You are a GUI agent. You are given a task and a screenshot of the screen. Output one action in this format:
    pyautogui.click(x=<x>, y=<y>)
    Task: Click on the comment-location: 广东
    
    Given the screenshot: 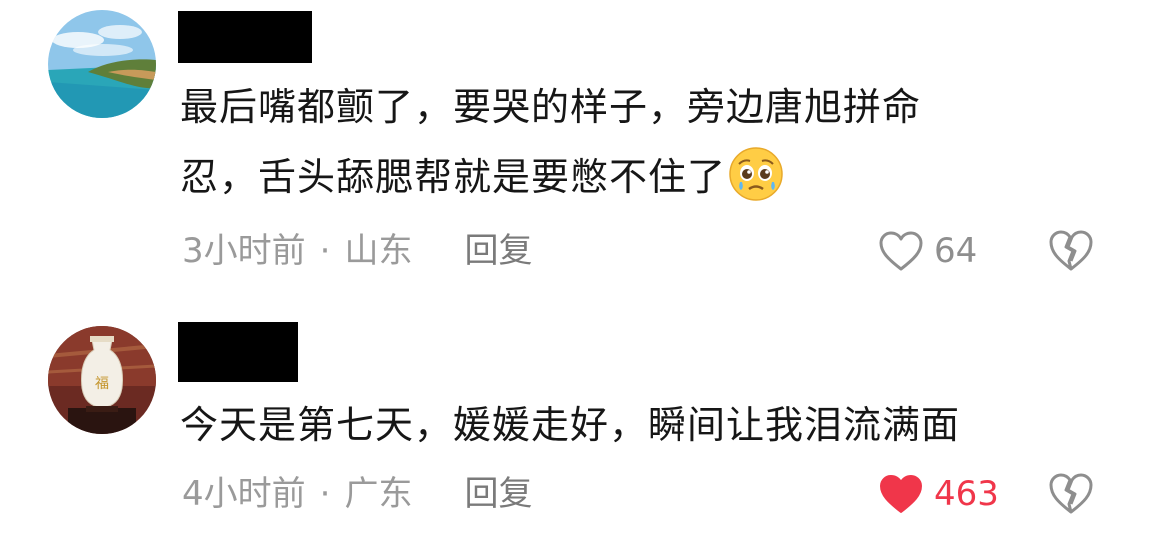 What is the action you would take?
    pyautogui.click(x=378, y=494)
    